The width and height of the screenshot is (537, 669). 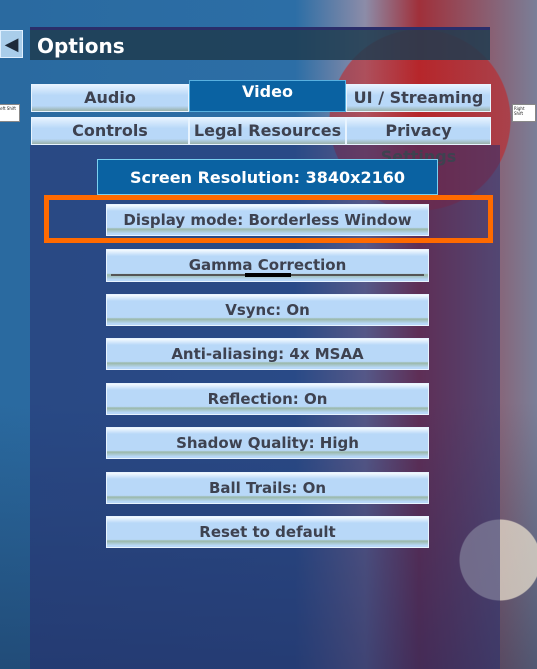 I want to click on tab-legal-resources: Legal Resources, so click(x=267, y=131).